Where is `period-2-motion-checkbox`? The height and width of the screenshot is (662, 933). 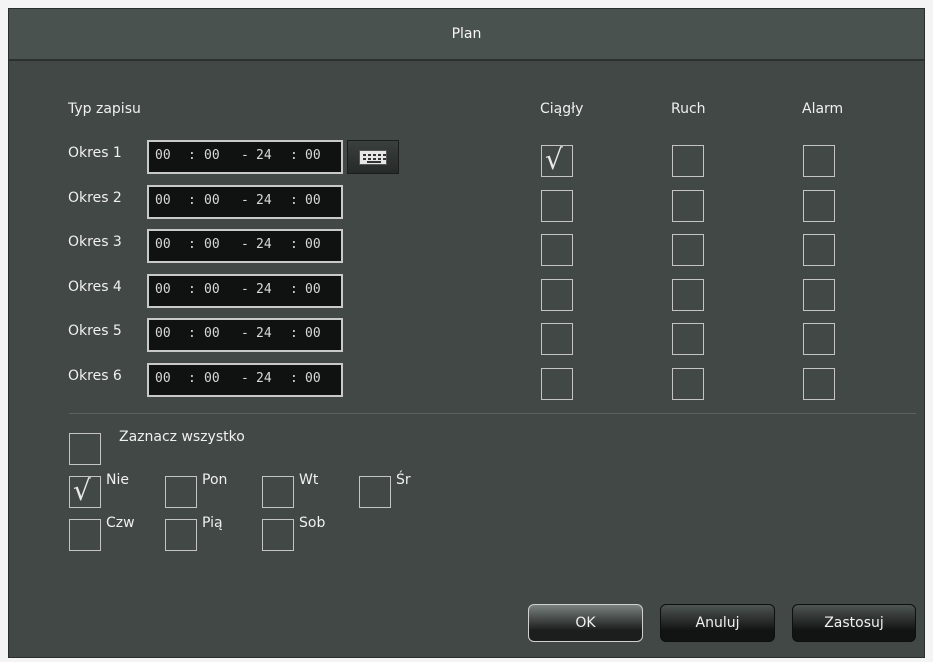
period-2-motion-checkbox is located at coordinates (688, 206).